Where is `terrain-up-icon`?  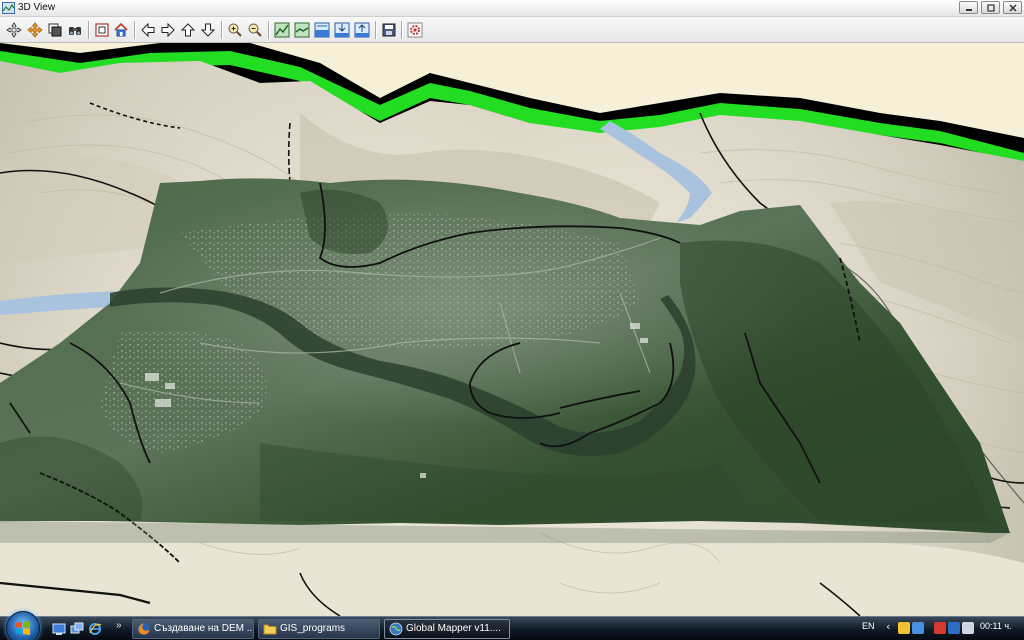 terrain-up-icon is located at coordinates (282, 30).